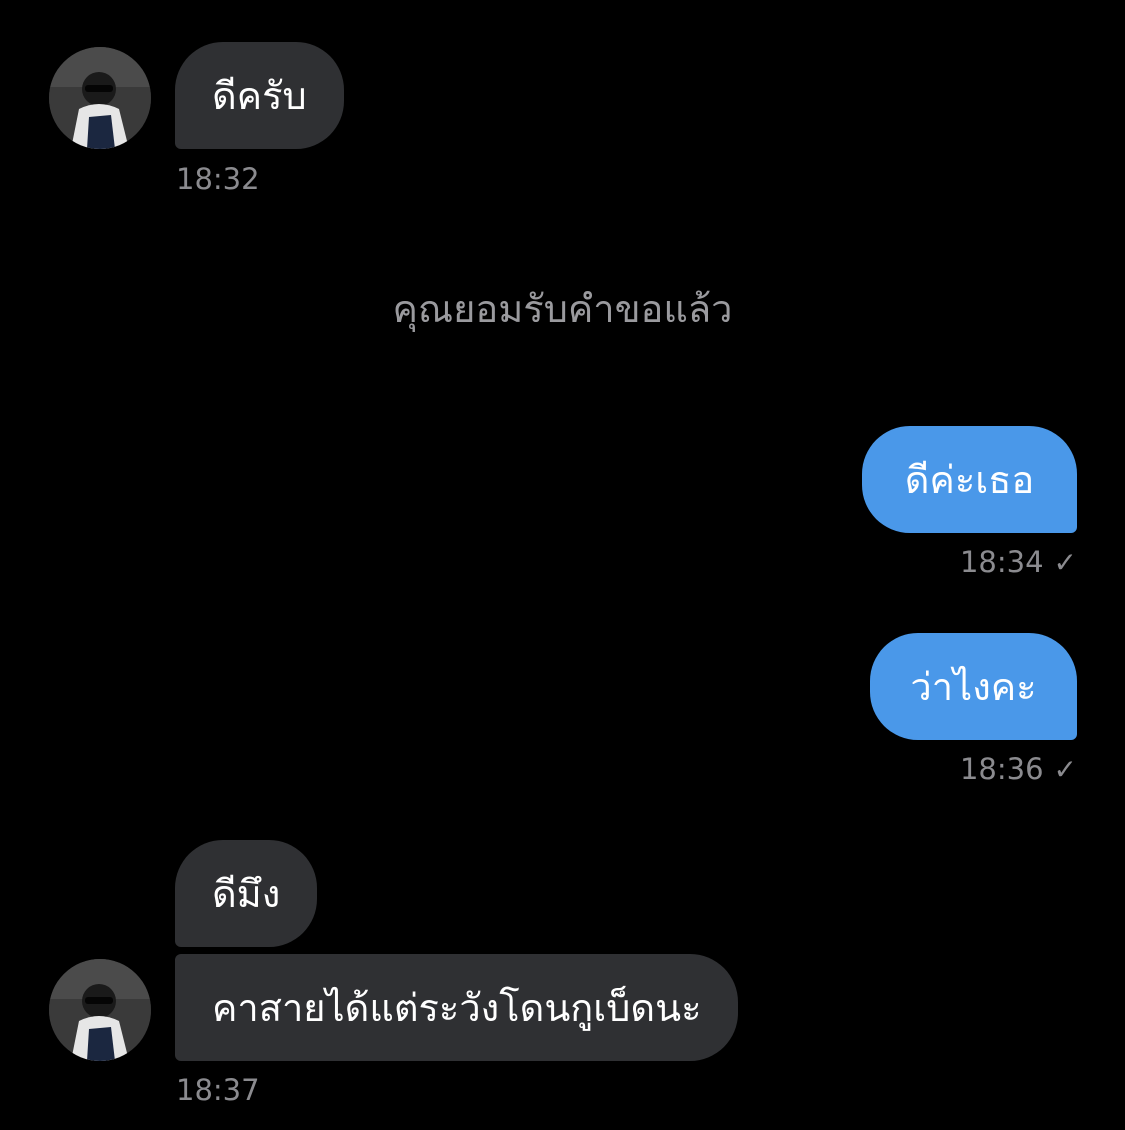 The height and width of the screenshot is (1130, 1125). I want to click on message-bubble-incoming: ดีครับ, so click(259, 95).